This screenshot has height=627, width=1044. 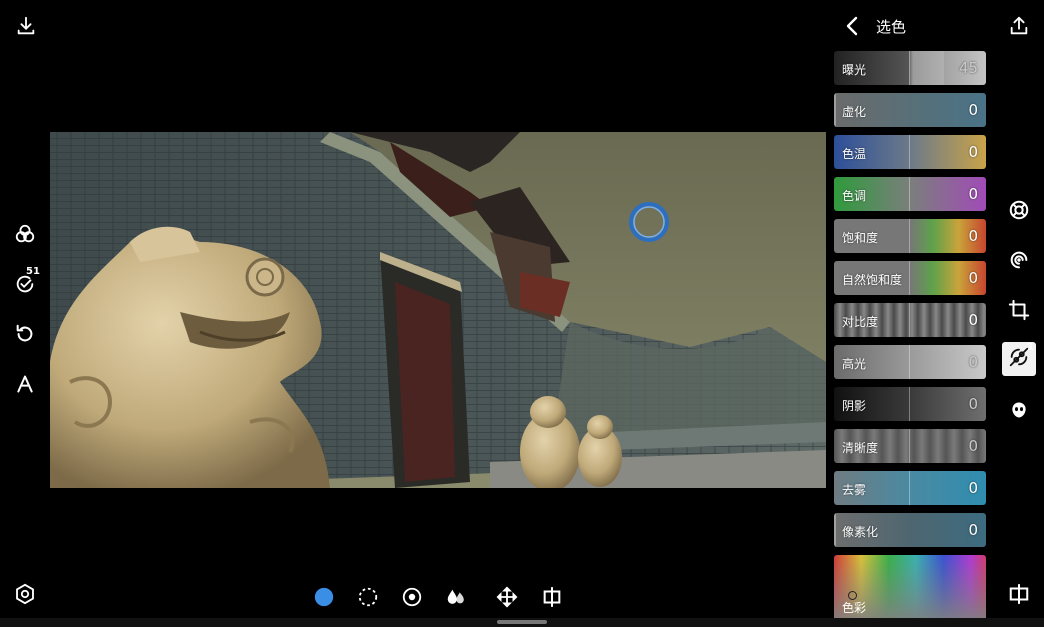 I want to click on slider-label: 清晰度, so click(x=860, y=448).